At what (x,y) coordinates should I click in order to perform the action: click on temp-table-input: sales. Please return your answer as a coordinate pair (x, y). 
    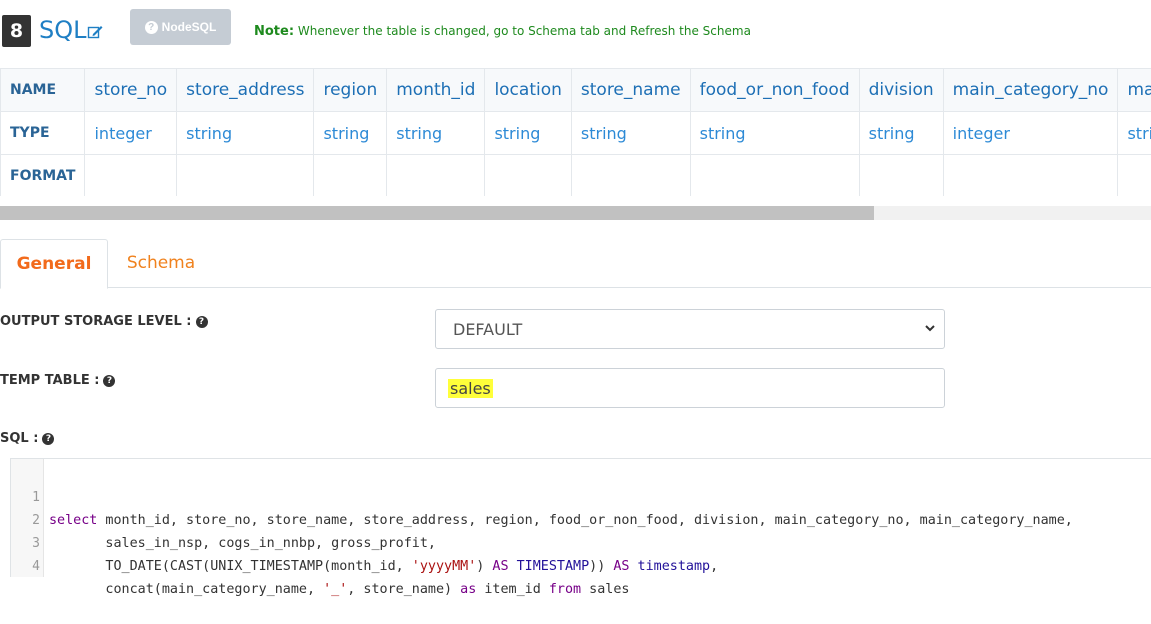
    Looking at the image, I should click on (690, 388).